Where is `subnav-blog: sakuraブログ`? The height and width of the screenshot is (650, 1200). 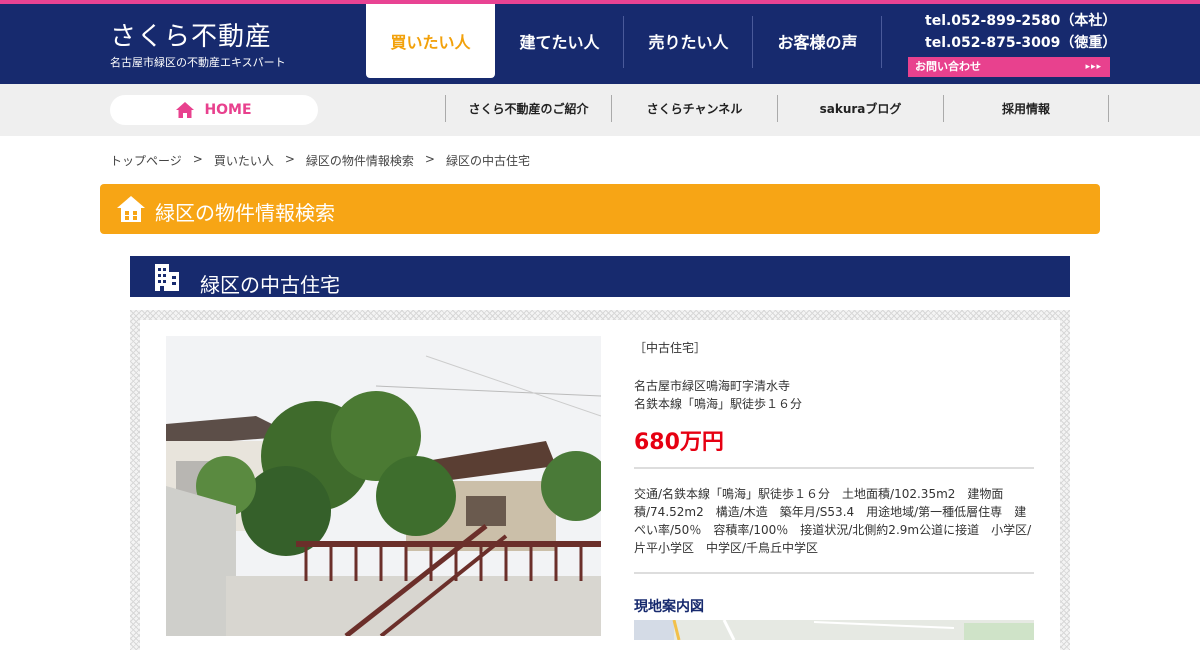
subnav-blog: sakuraブログ is located at coordinates (860, 108).